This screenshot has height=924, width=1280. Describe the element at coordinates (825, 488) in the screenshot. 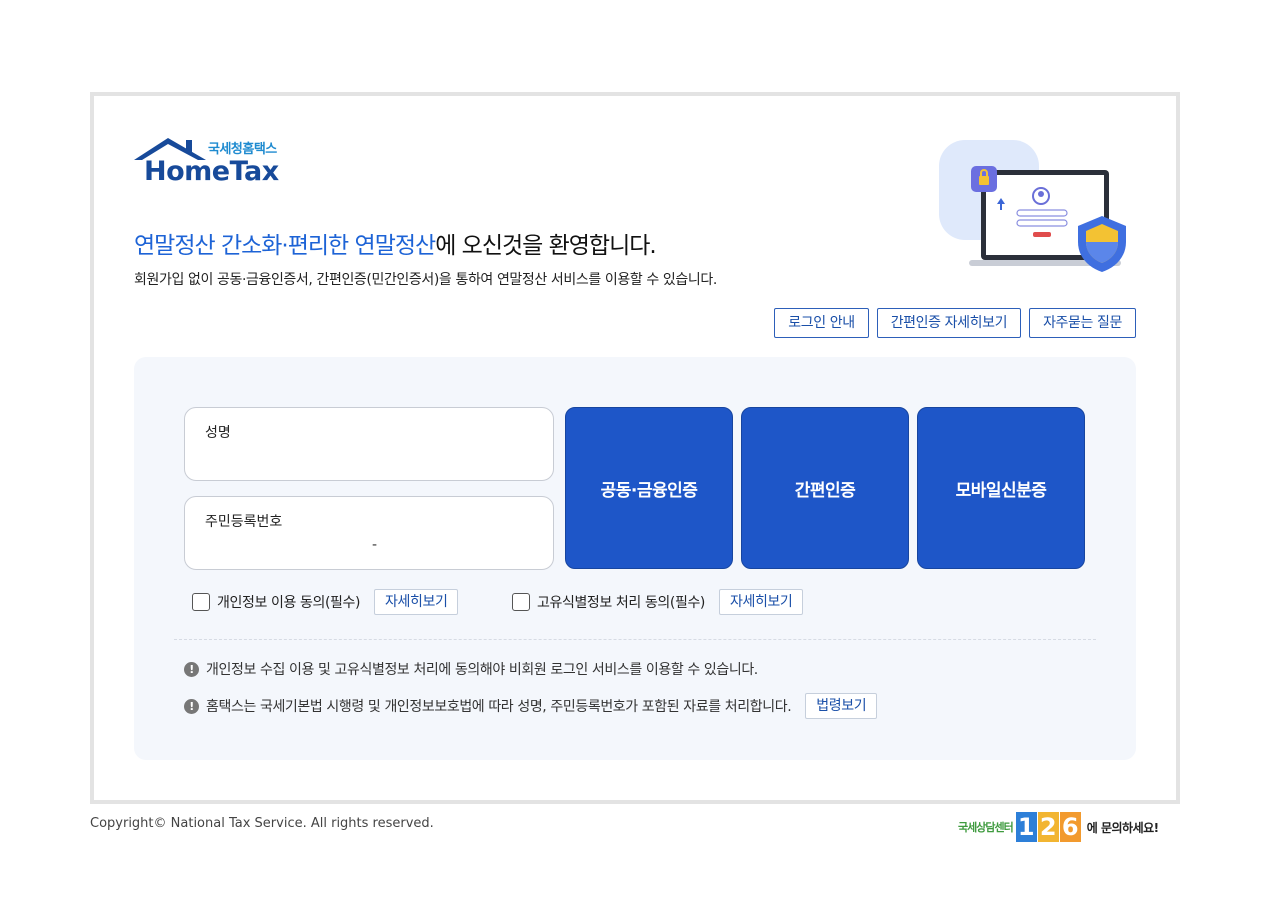

I see `simple-auth-button: 간편인증` at that location.